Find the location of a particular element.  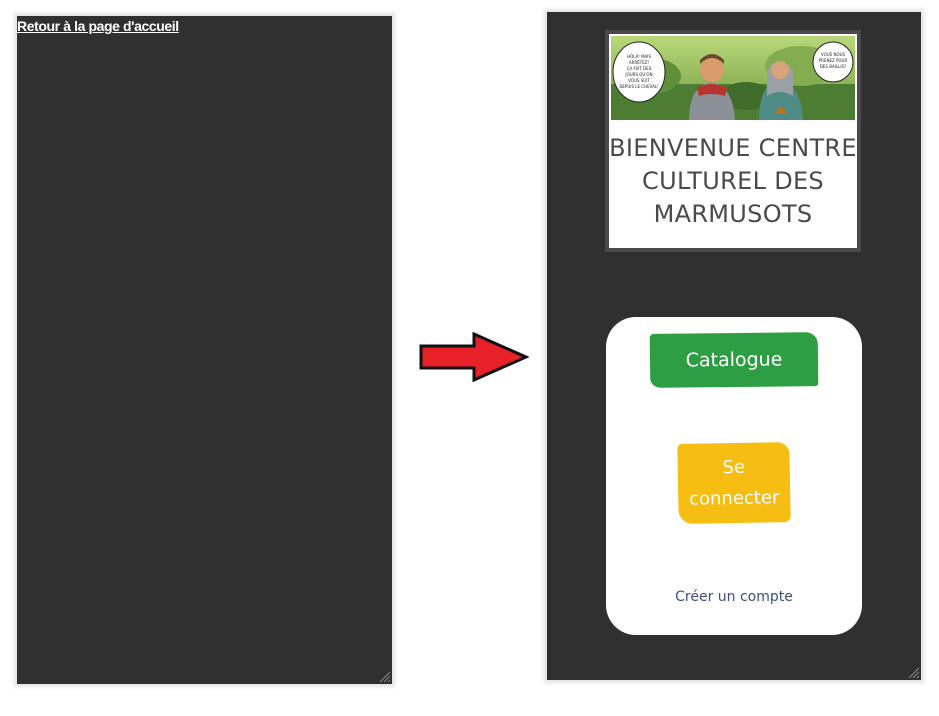

svg-text: PRENEZ POUR is located at coordinates (833, 60).